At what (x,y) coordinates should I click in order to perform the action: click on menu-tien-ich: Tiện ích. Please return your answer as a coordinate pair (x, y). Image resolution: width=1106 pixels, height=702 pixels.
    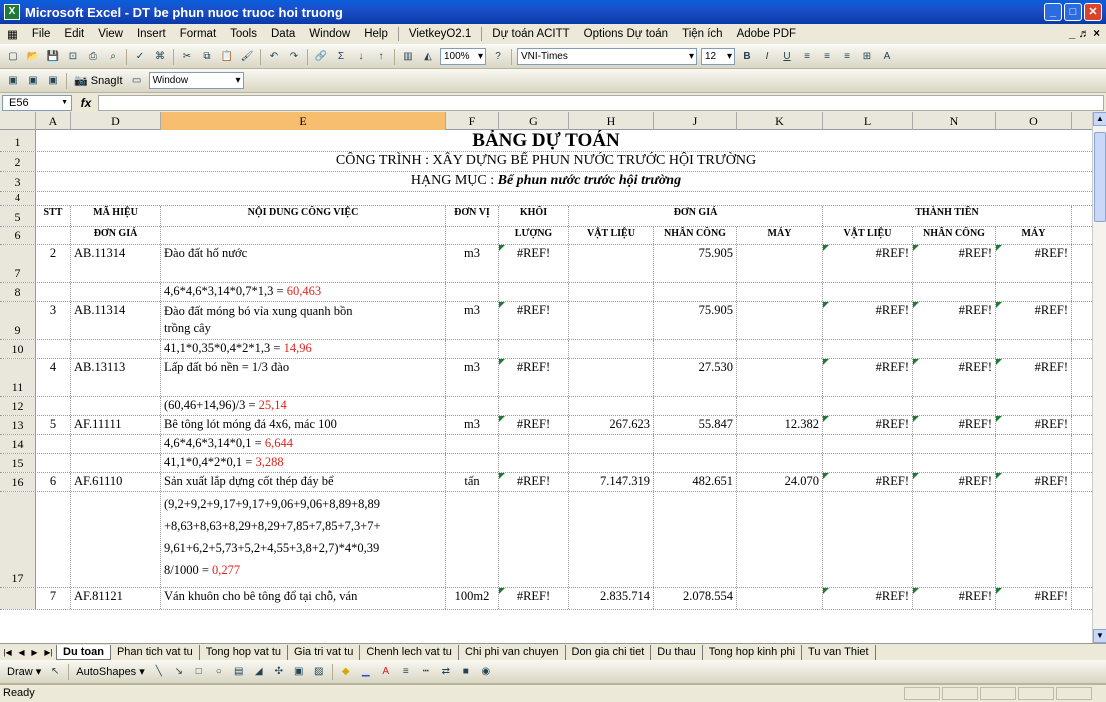
    Looking at the image, I should click on (702, 34).